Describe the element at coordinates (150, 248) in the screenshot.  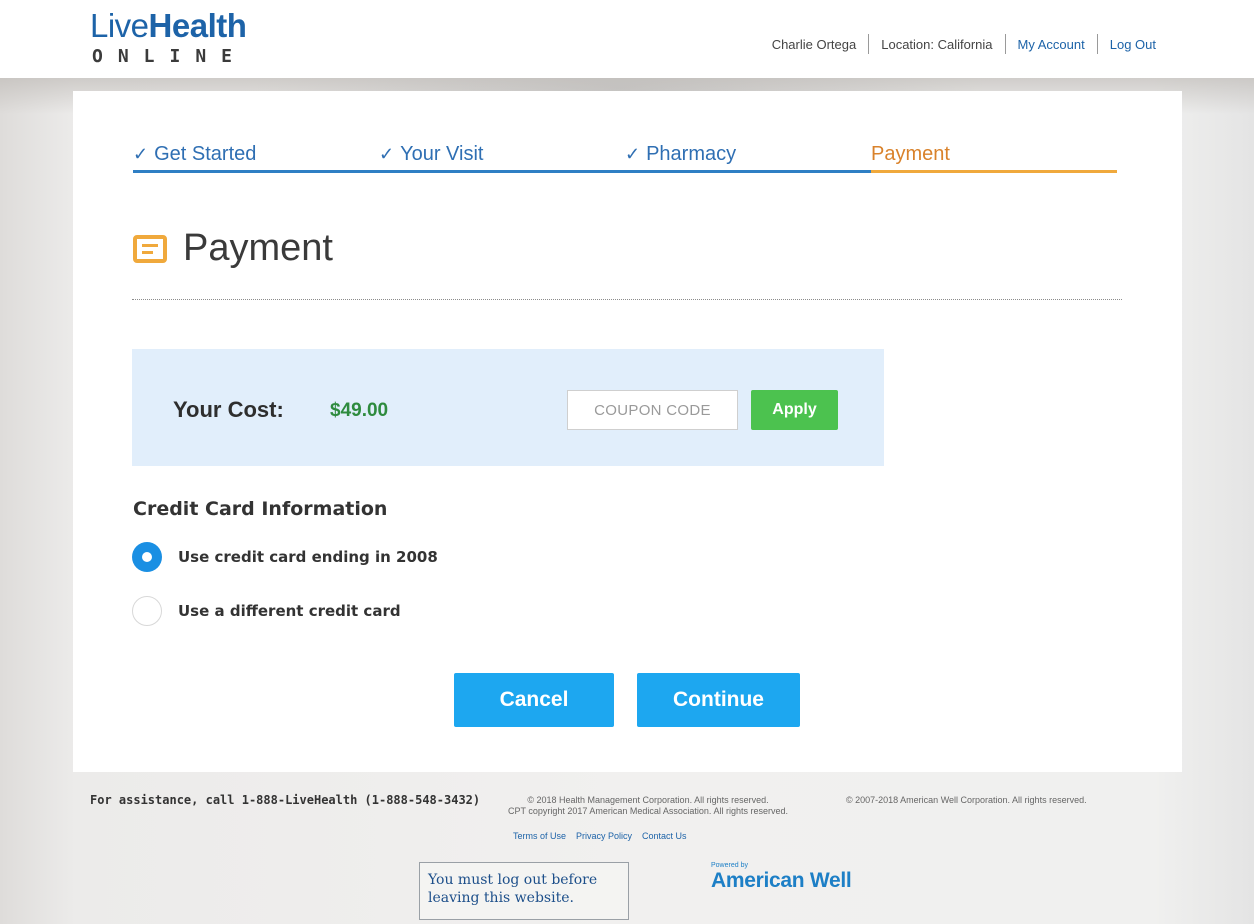
I see `payment-card-icon` at that location.